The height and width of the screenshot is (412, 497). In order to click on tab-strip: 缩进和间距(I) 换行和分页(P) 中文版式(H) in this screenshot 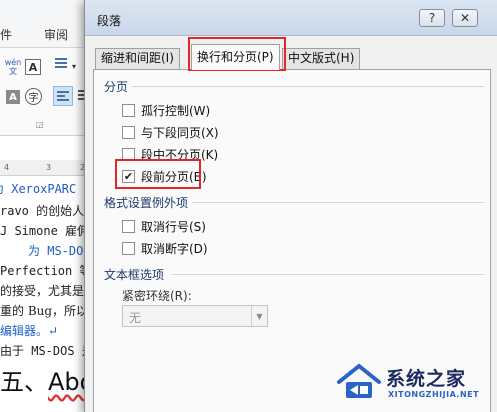, I will do `click(291, 53)`.